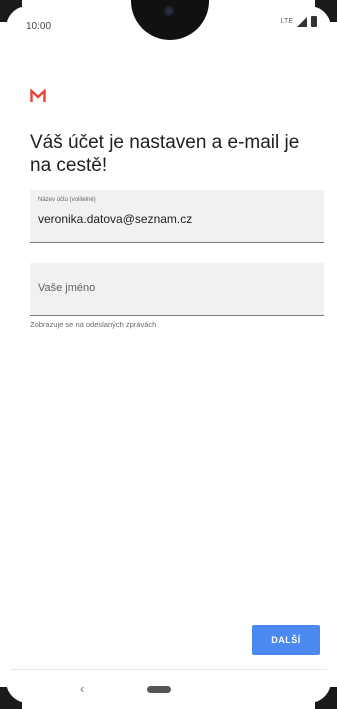  I want to click on status-bar: 10:00 LTE, so click(168, 21).